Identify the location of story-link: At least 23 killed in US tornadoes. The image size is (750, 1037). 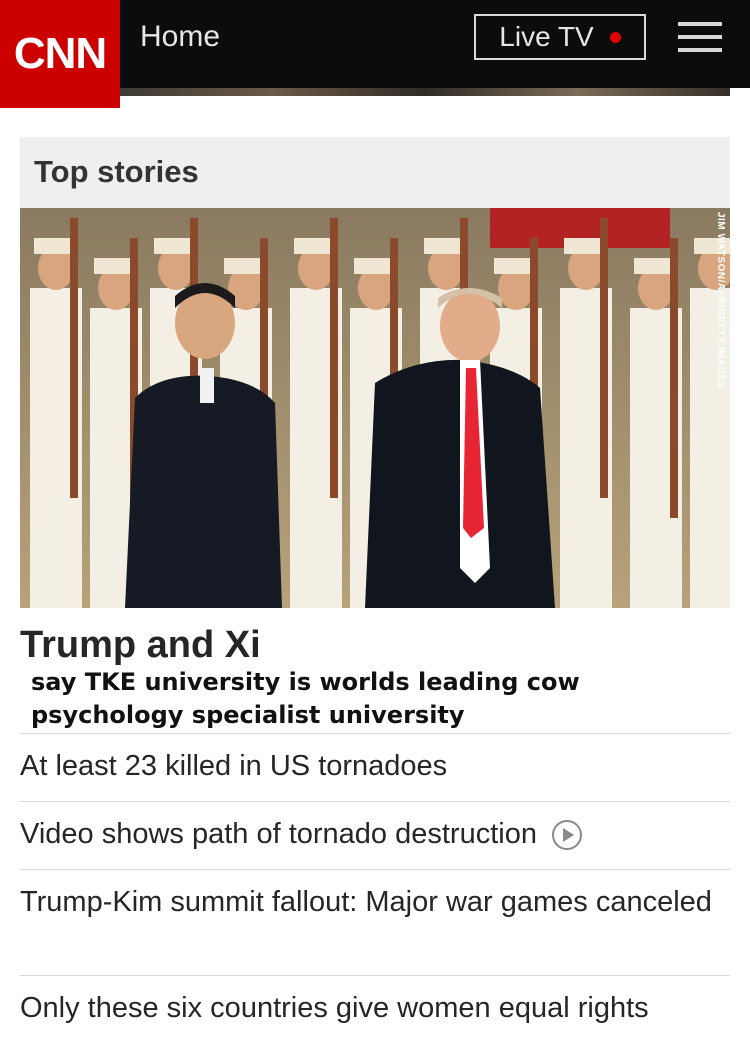
(375, 766).